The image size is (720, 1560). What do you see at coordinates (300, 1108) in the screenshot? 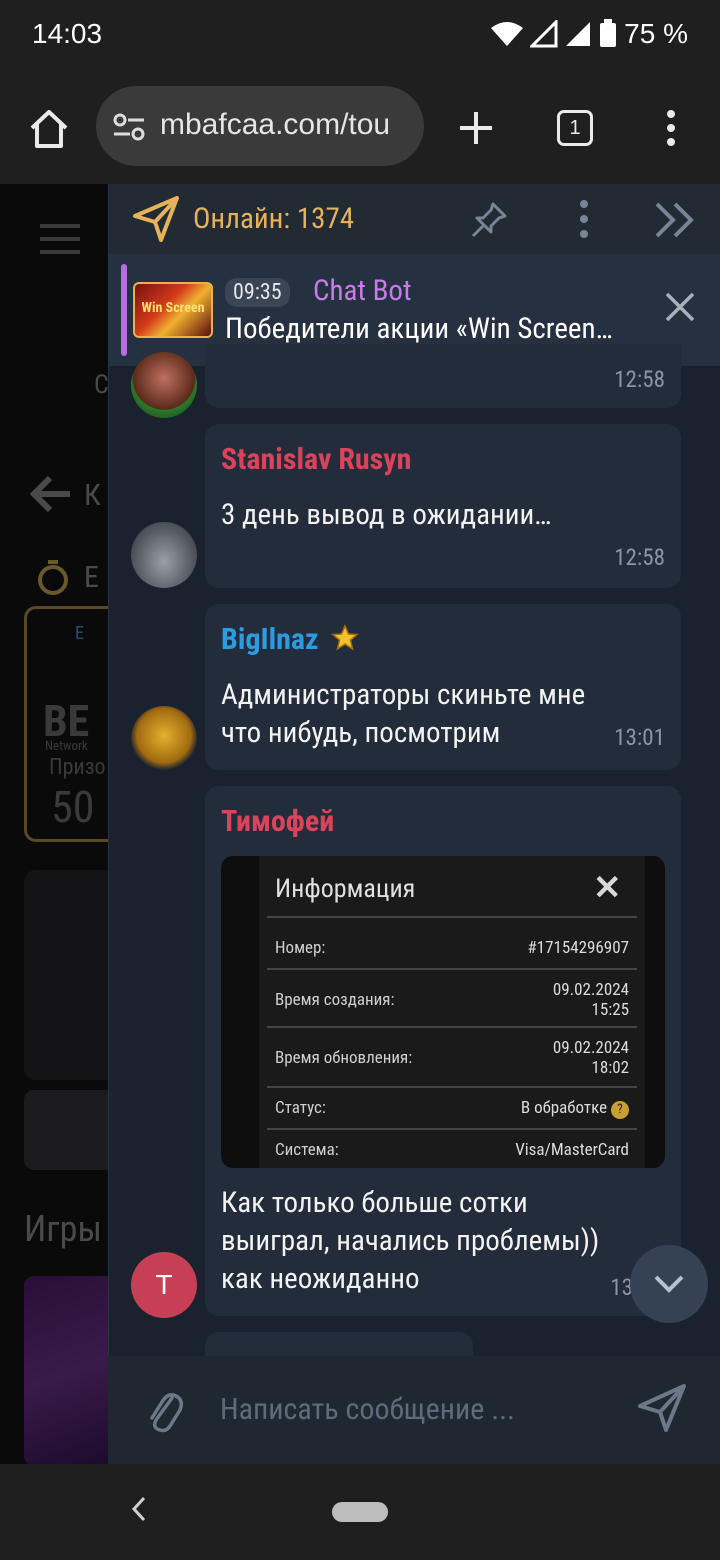
I see `info-label: Статус:` at bounding box center [300, 1108].